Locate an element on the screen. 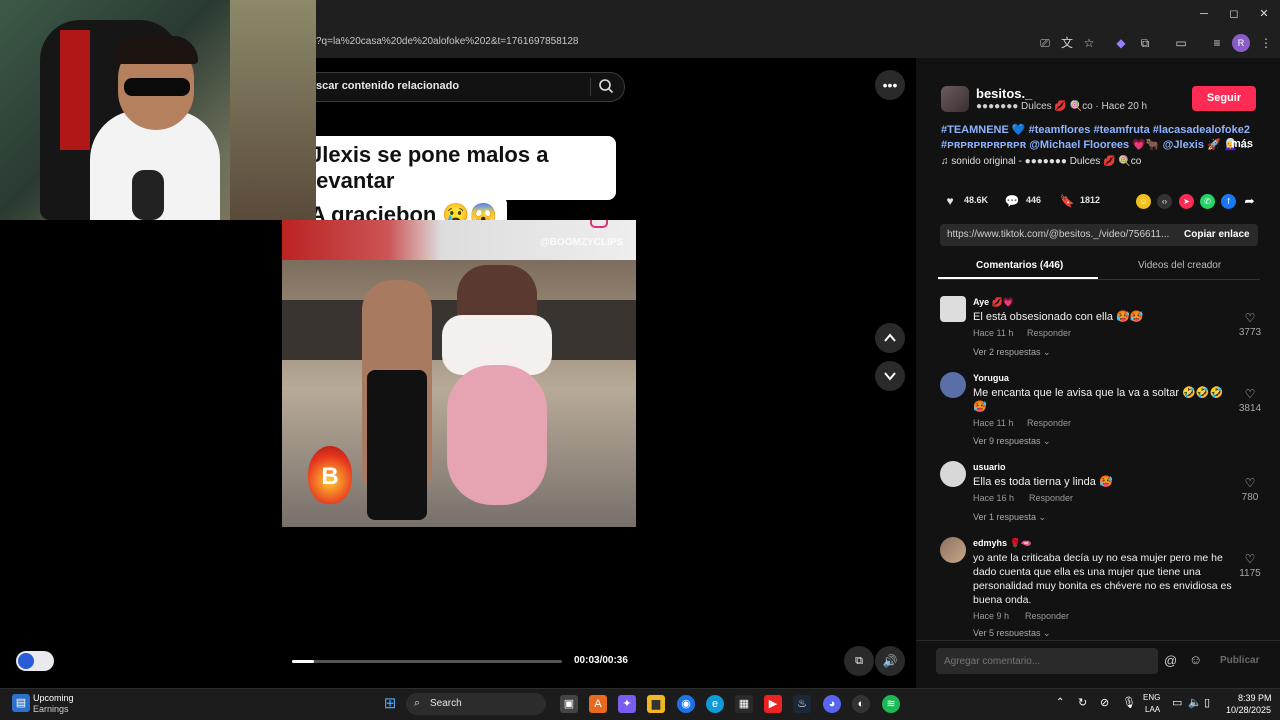 This screenshot has height=720, width=1280. sound-link: ♫ sonido original - ●●●●●●● Dulces 💋 🍭co is located at coordinates (1041, 161).